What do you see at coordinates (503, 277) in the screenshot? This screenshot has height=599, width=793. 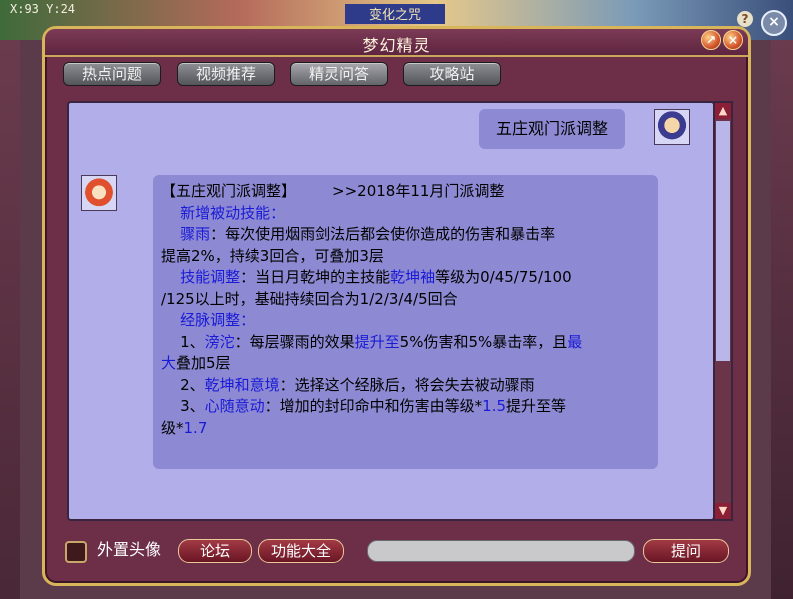 I see `answer-text: 等级为0/45/75/100` at bounding box center [503, 277].